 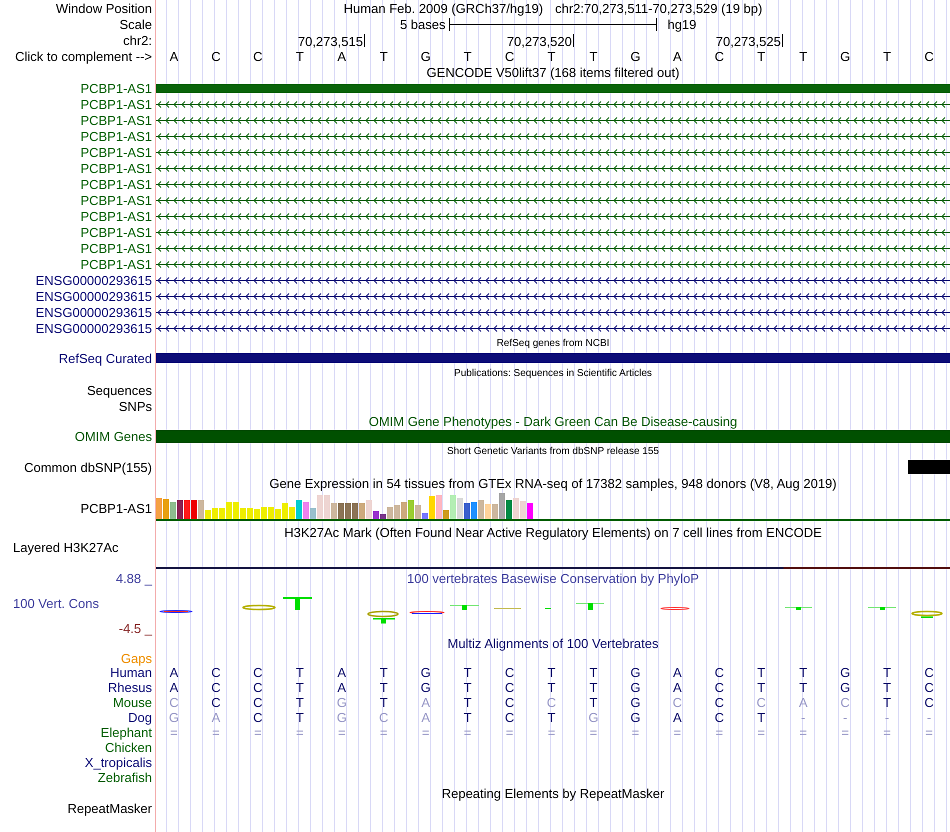 I want to click on species-label: Mouse, so click(x=132, y=702).